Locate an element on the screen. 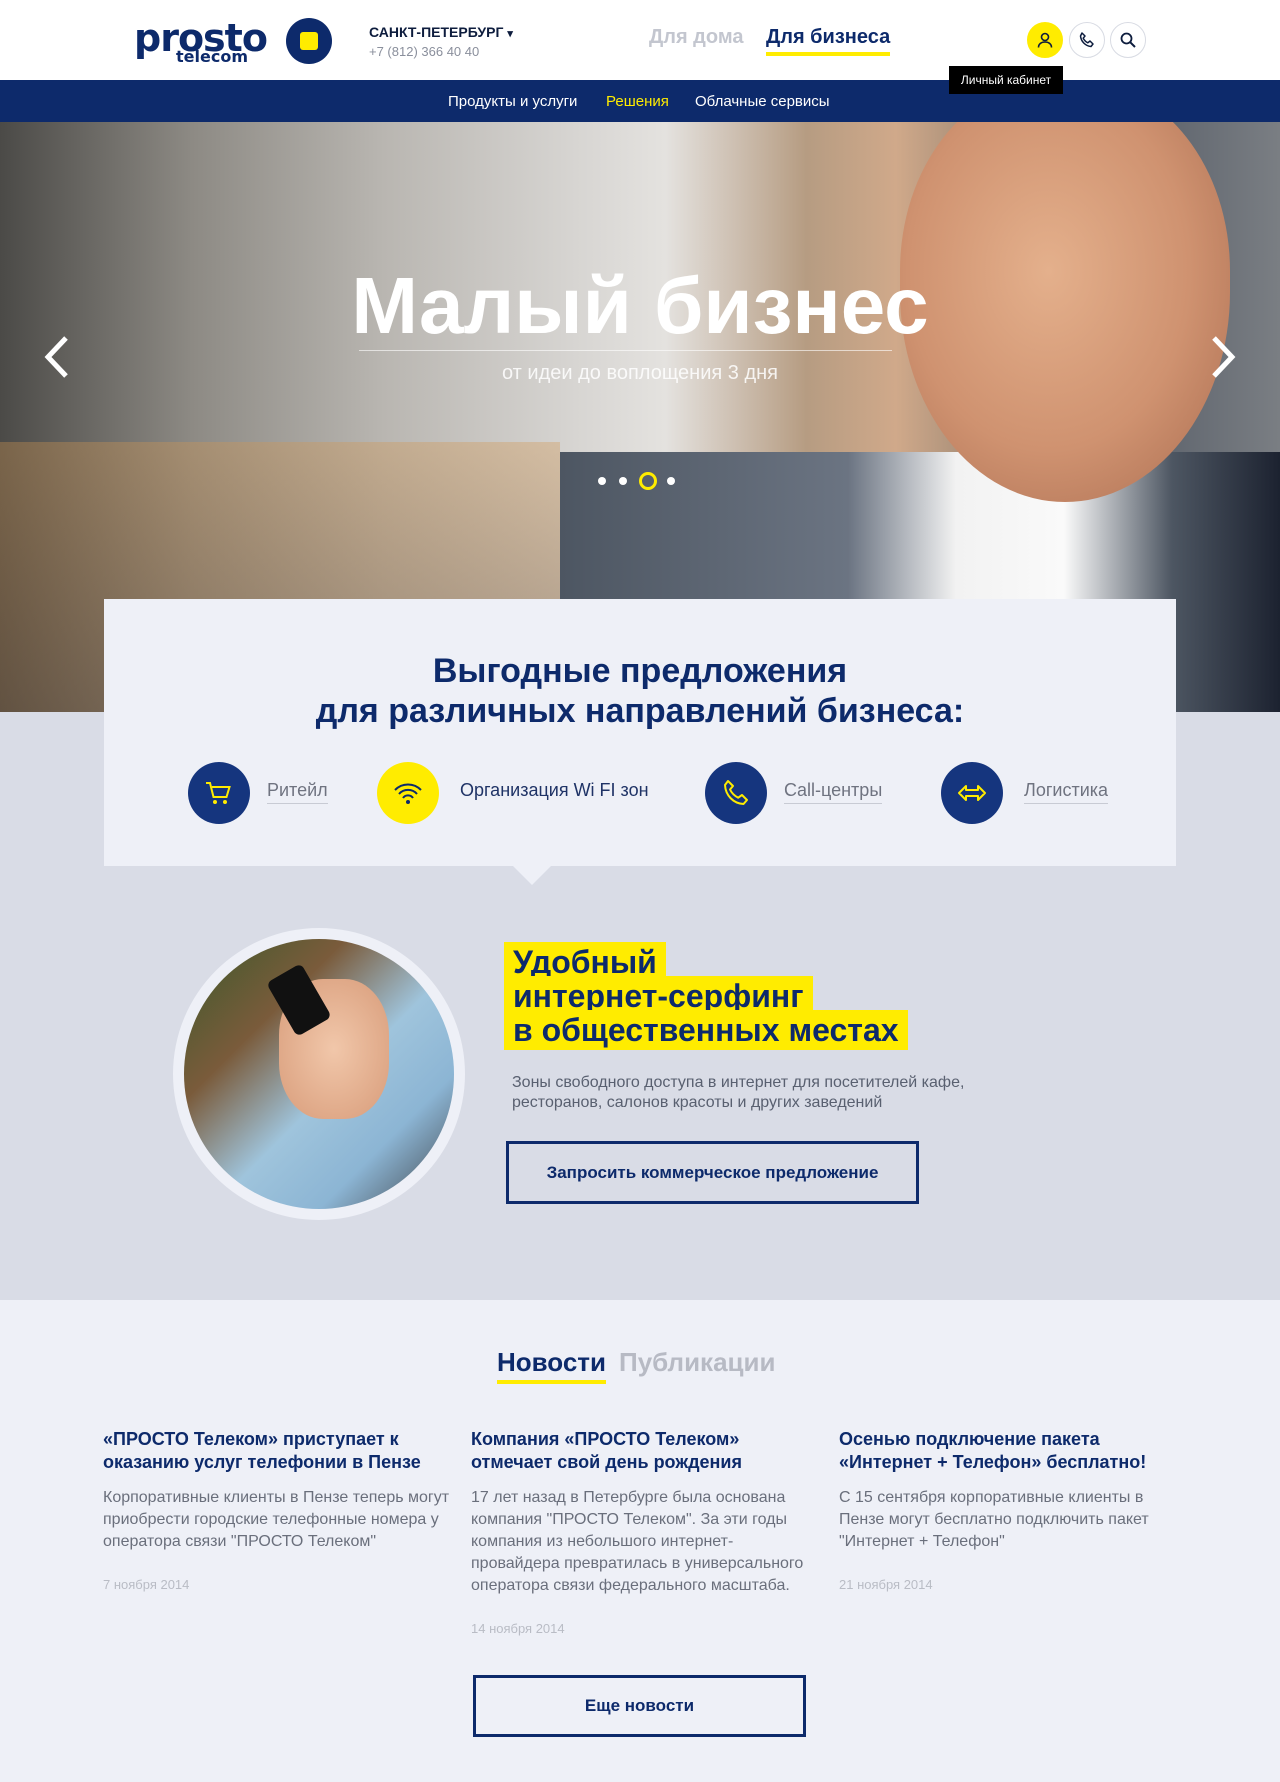 Image resolution: width=1280 pixels, height=1782 pixels. wifi-icon is located at coordinates (408, 793).